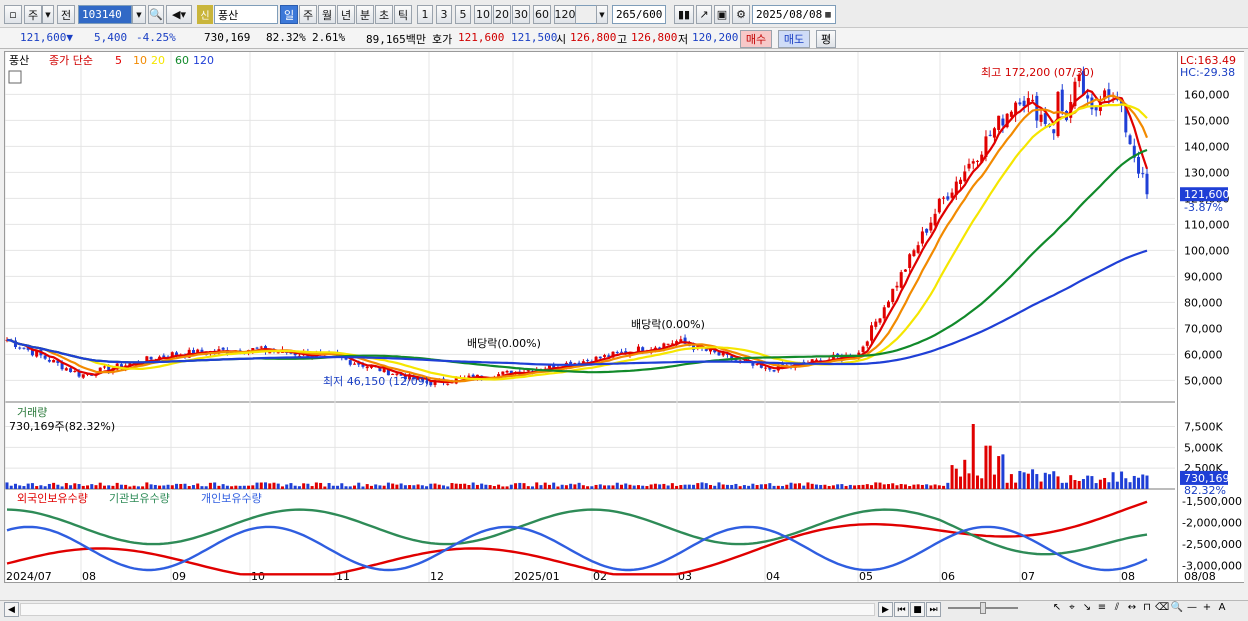  I want to click on date-field: 2025/08/08 ▦, so click(794, 14).